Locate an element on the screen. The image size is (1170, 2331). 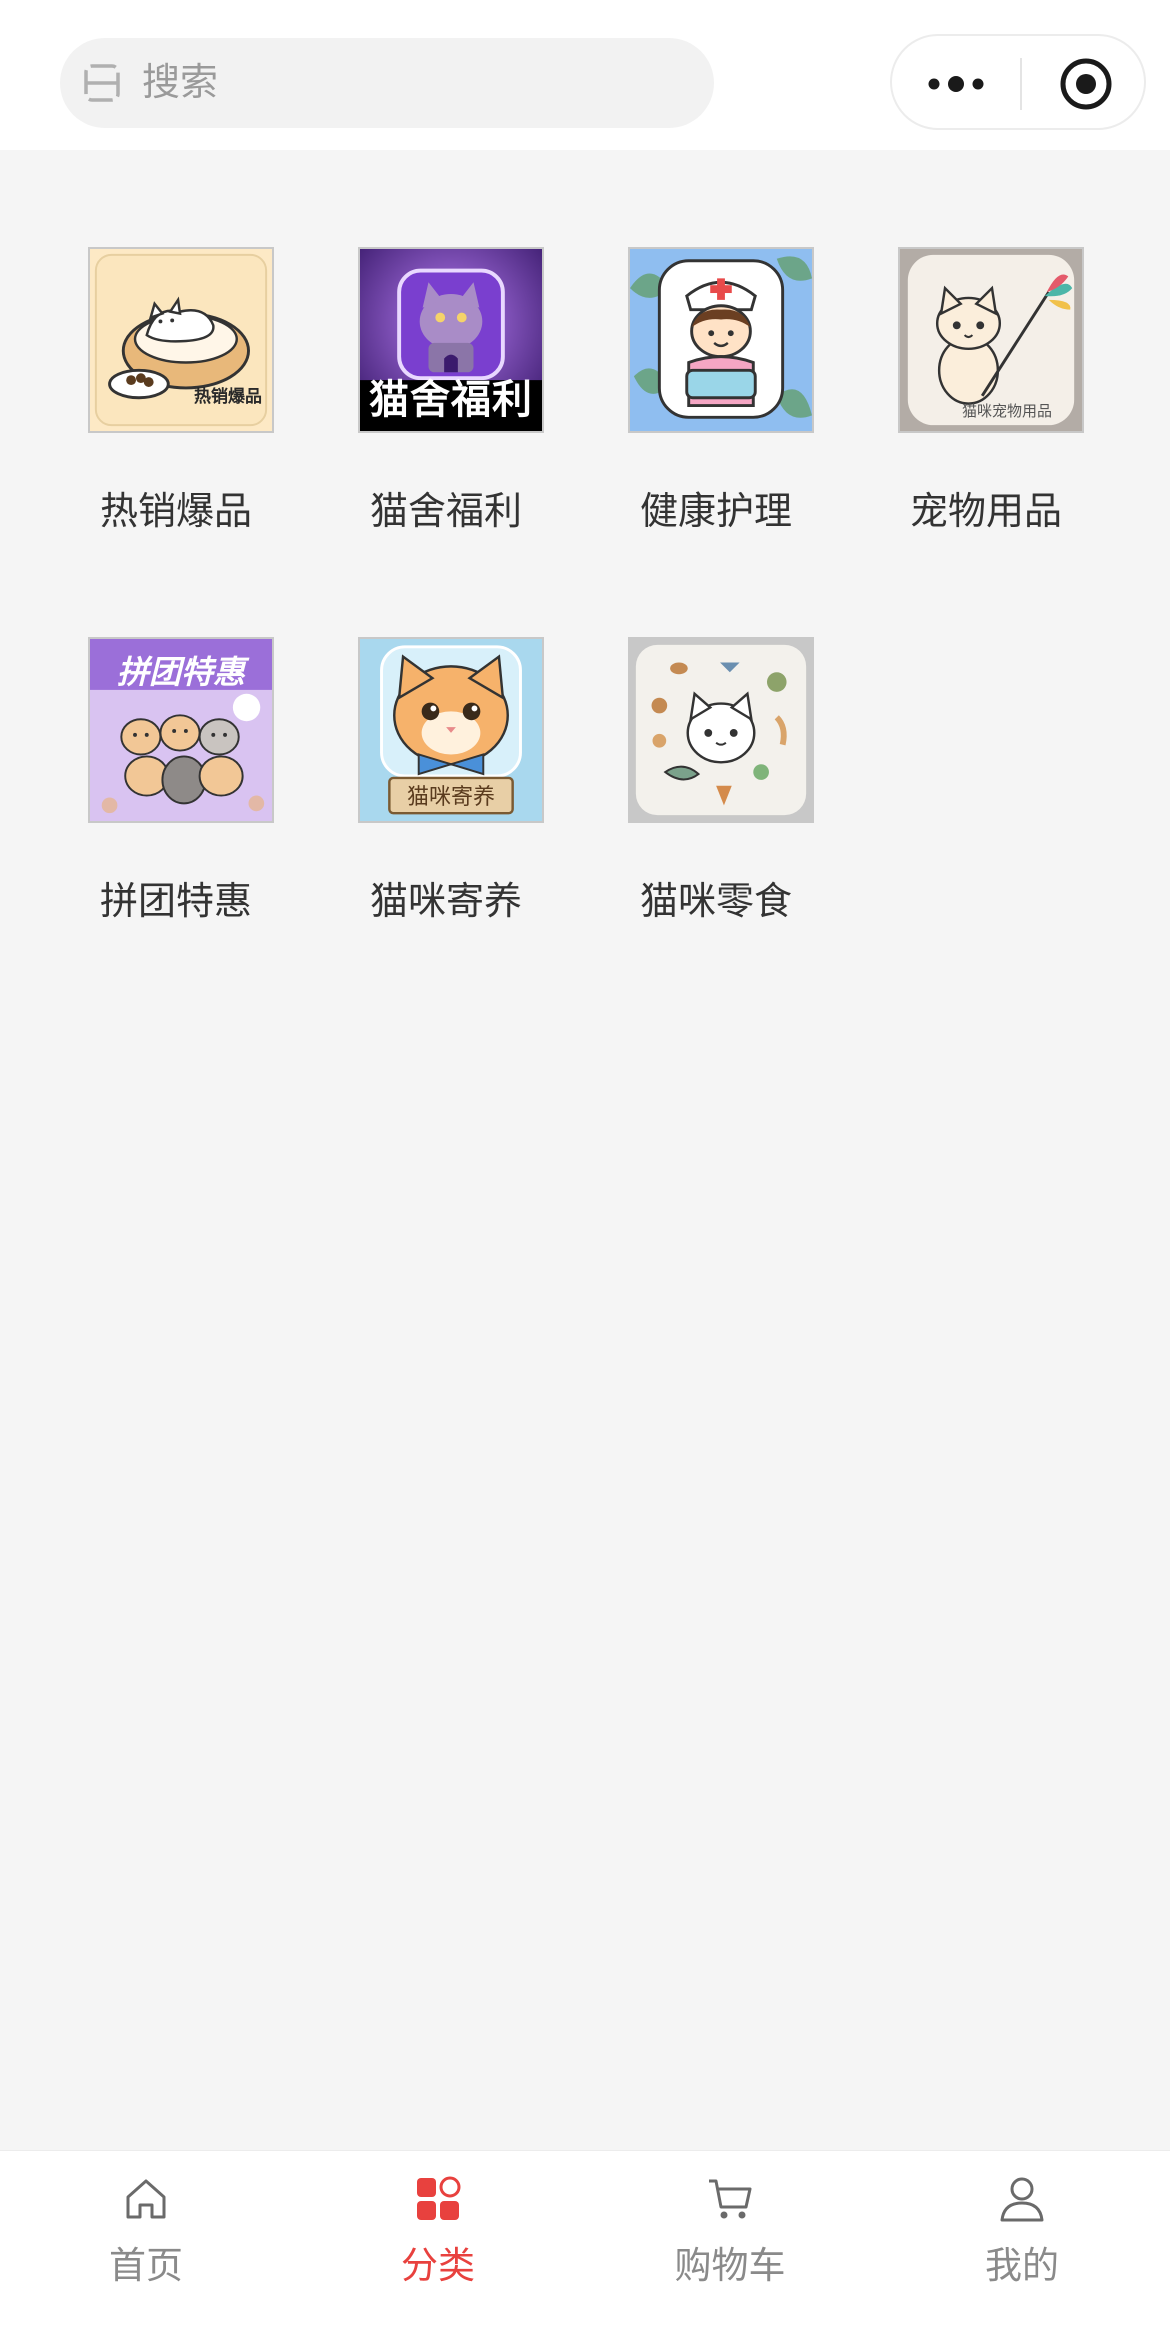
search-placeholder: 搜索 is located at coordinates (180, 83).